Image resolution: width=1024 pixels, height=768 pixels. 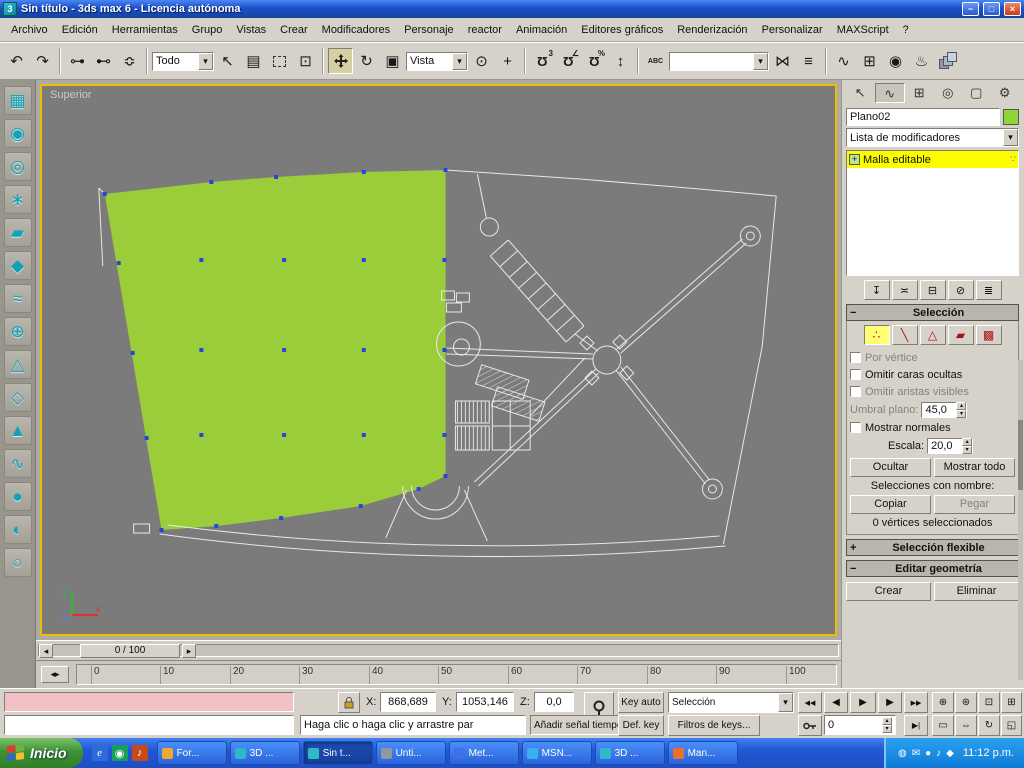 What do you see at coordinates (145, 30) in the screenshot?
I see `menu-herramientas: Herramientas` at bounding box center [145, 30].